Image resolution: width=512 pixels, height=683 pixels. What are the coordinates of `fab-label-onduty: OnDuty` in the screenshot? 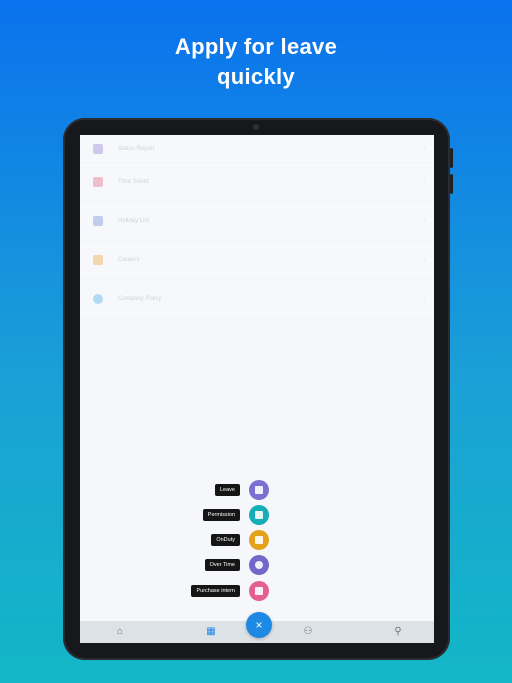 It's located at (225, 540).